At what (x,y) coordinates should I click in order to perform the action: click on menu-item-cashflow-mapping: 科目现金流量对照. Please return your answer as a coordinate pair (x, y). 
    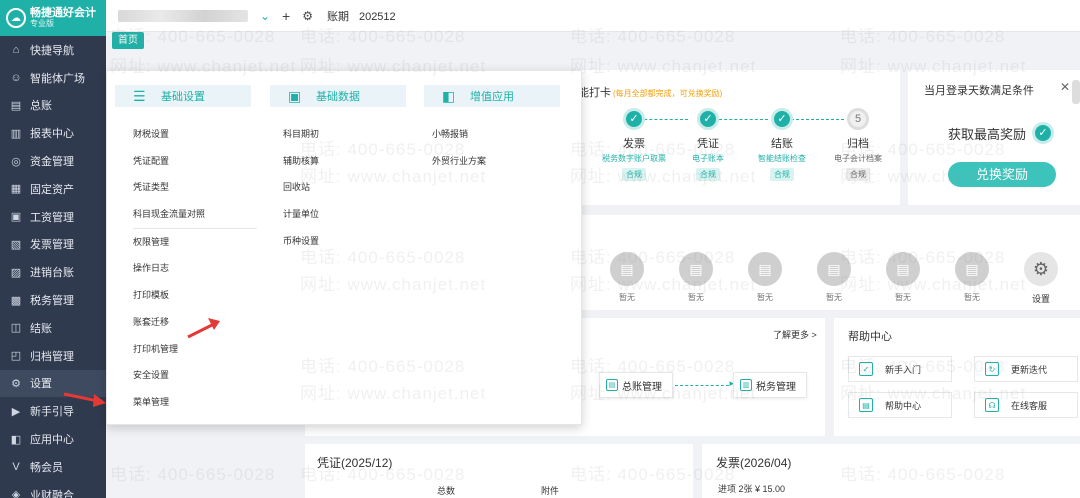
    Looking at the image, I should click on (195, 214).